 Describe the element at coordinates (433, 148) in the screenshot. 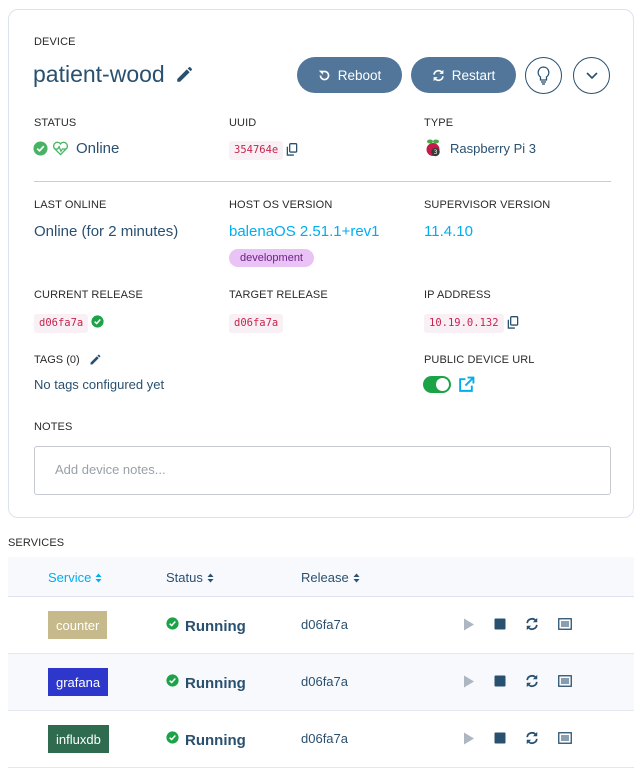

I see `raspberry-pi-icon: 3` at that location.